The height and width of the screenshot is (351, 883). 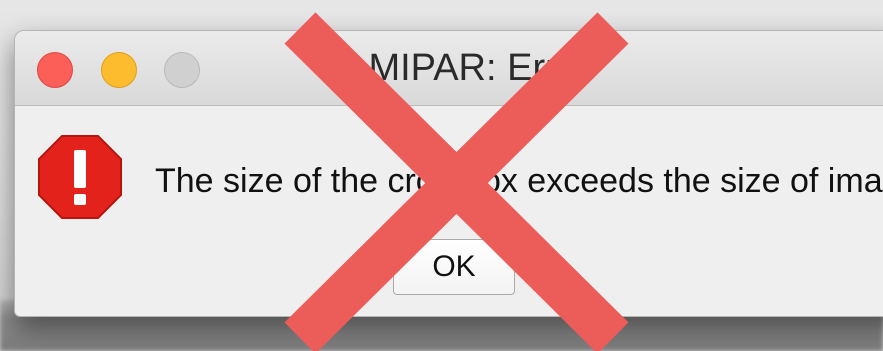 What do you see at coordinates (480, 68) in the screenshot?
I see `window-title: MIPAR: Error` at bounding box center [480, 68].